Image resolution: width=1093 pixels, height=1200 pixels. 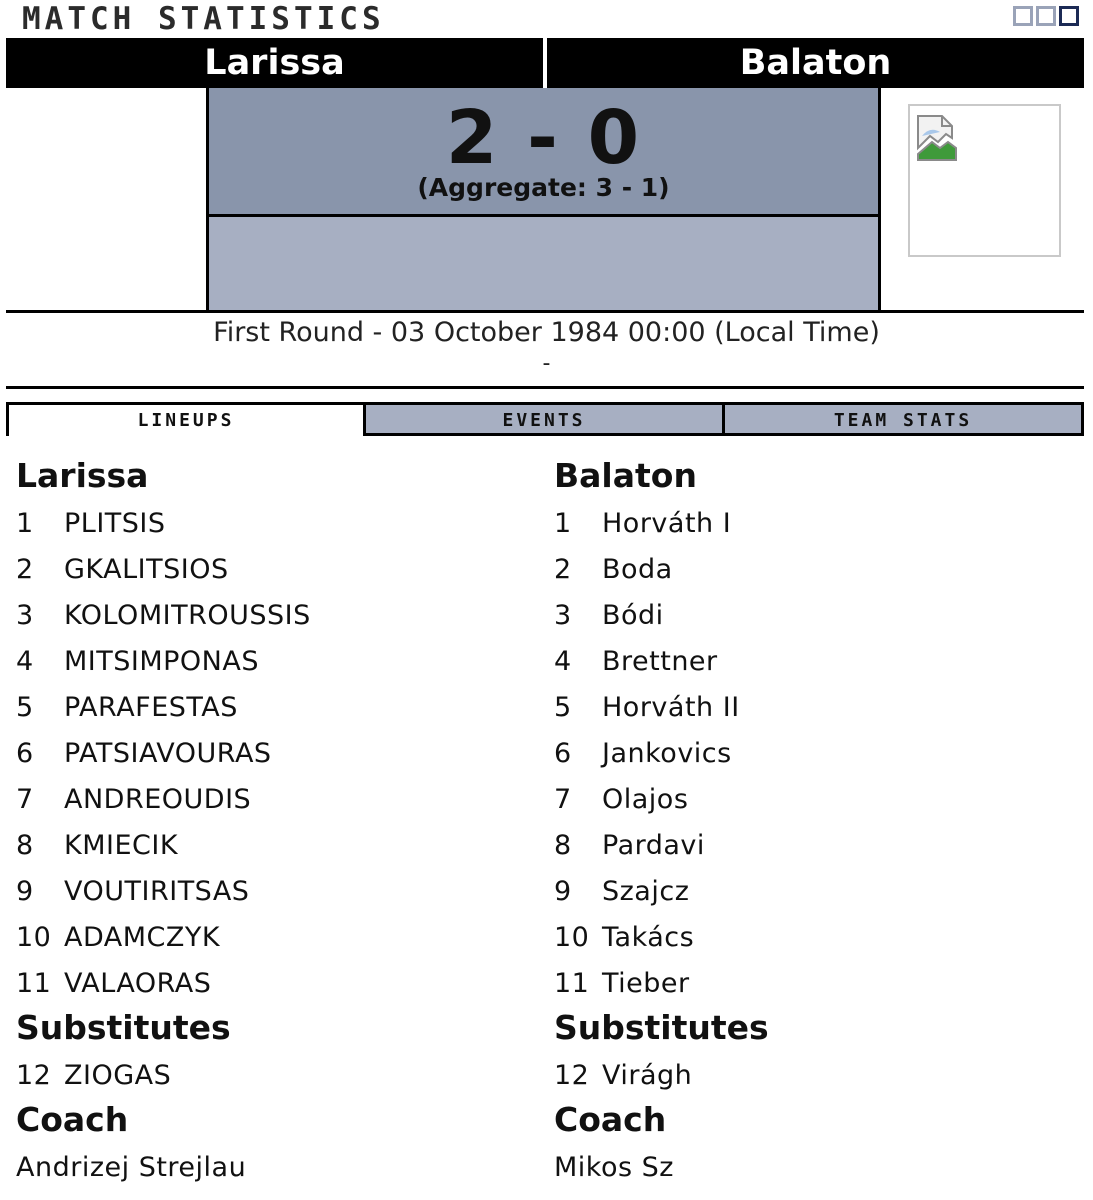 I want to click on player-row: 7 ANDREOUDIS, so click(x=276, y=800).